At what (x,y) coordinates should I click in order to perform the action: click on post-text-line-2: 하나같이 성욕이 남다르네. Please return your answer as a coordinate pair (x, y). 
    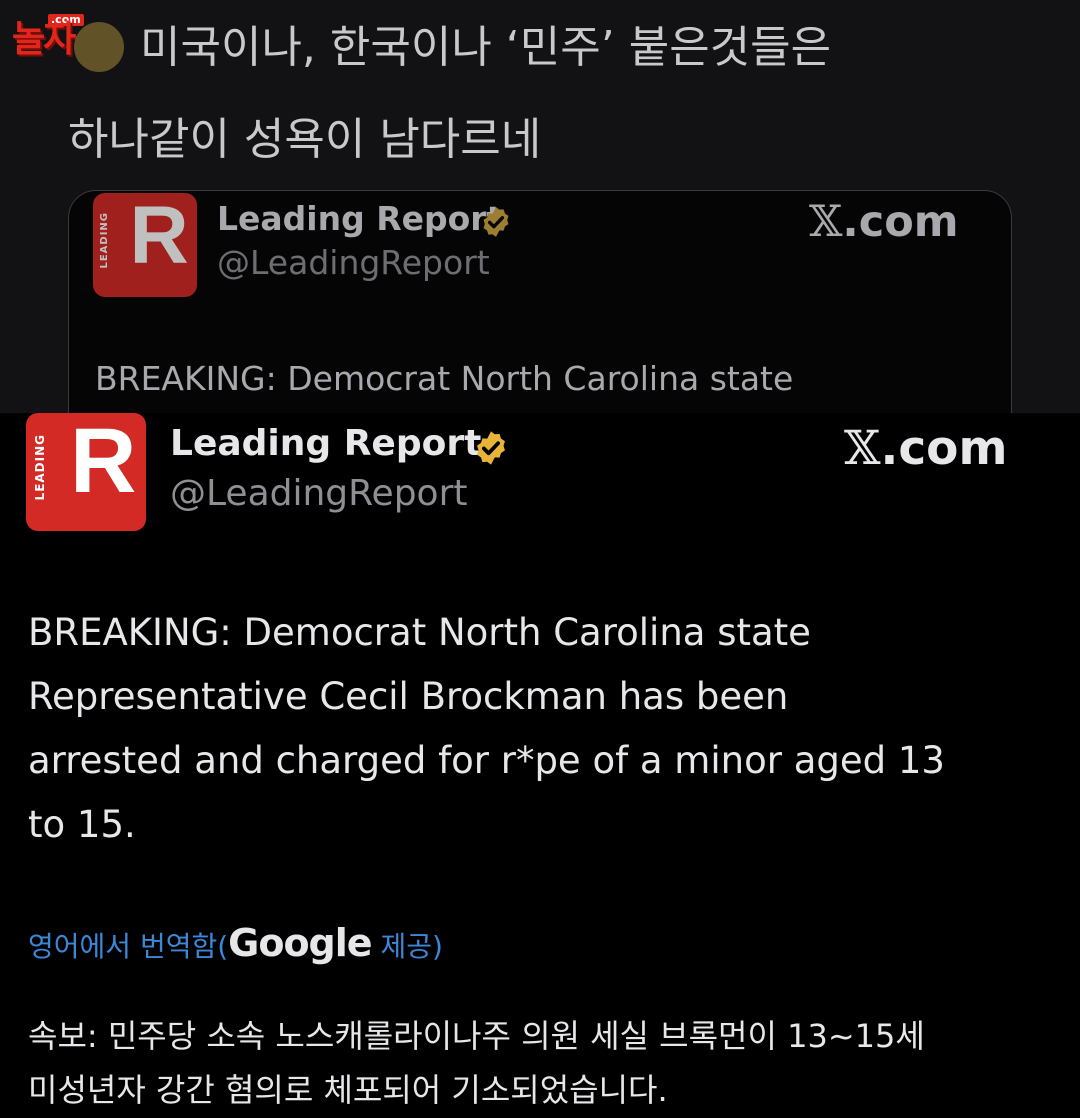
    Looking at the image, I should click on (305, 139).